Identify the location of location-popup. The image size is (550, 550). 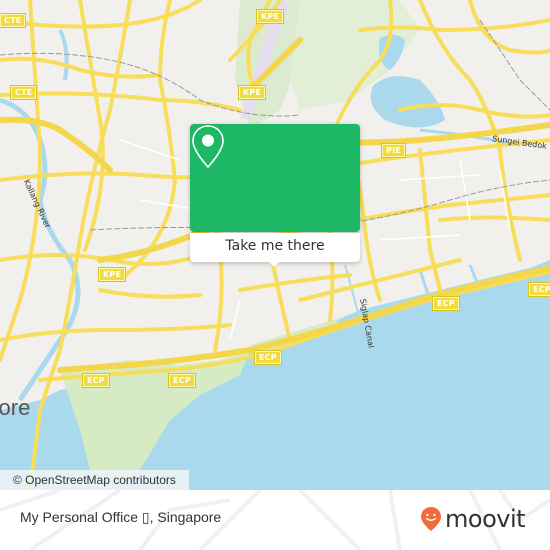
(275, 178).